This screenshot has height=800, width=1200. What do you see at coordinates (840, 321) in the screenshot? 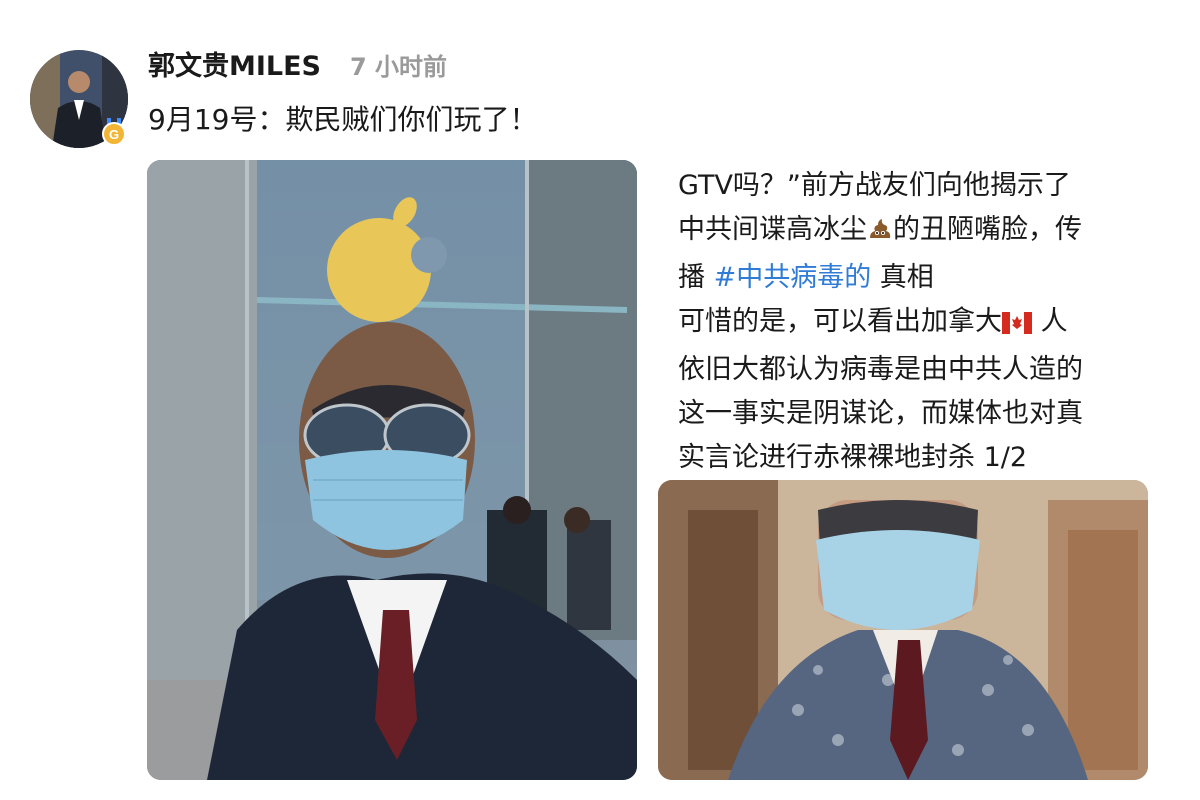
I see `caption-line-4-a: 可惜的是，可以看出加拿大` at bounding box center [840, 321].